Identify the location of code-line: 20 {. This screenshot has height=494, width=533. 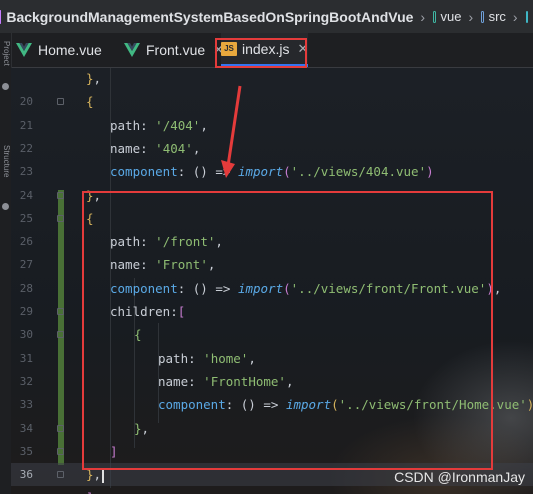
(272, 101).